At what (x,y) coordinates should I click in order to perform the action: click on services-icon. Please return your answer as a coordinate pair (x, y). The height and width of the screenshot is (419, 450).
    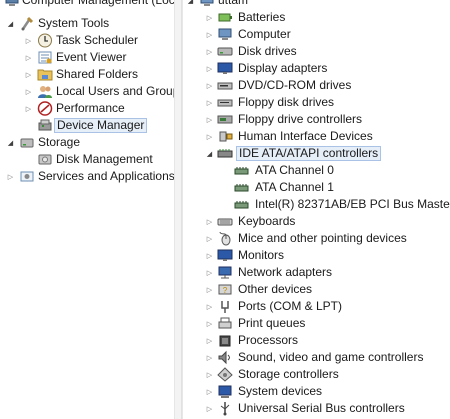
    Looking at the image, I should click on (27, 176).